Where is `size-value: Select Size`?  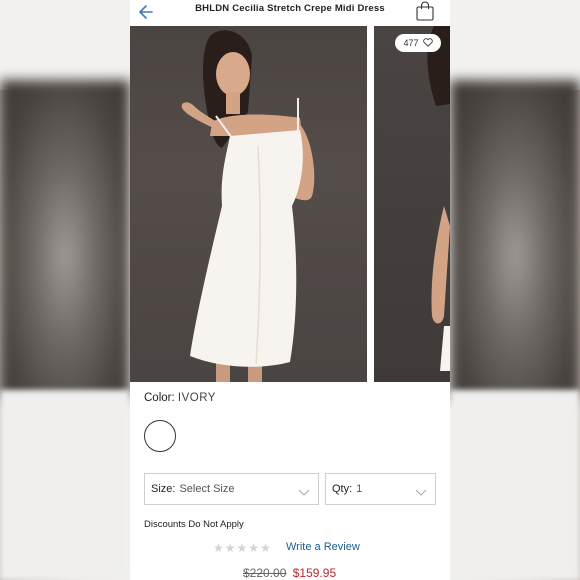 size-value: Select Size is located at coordinates (207, 489).